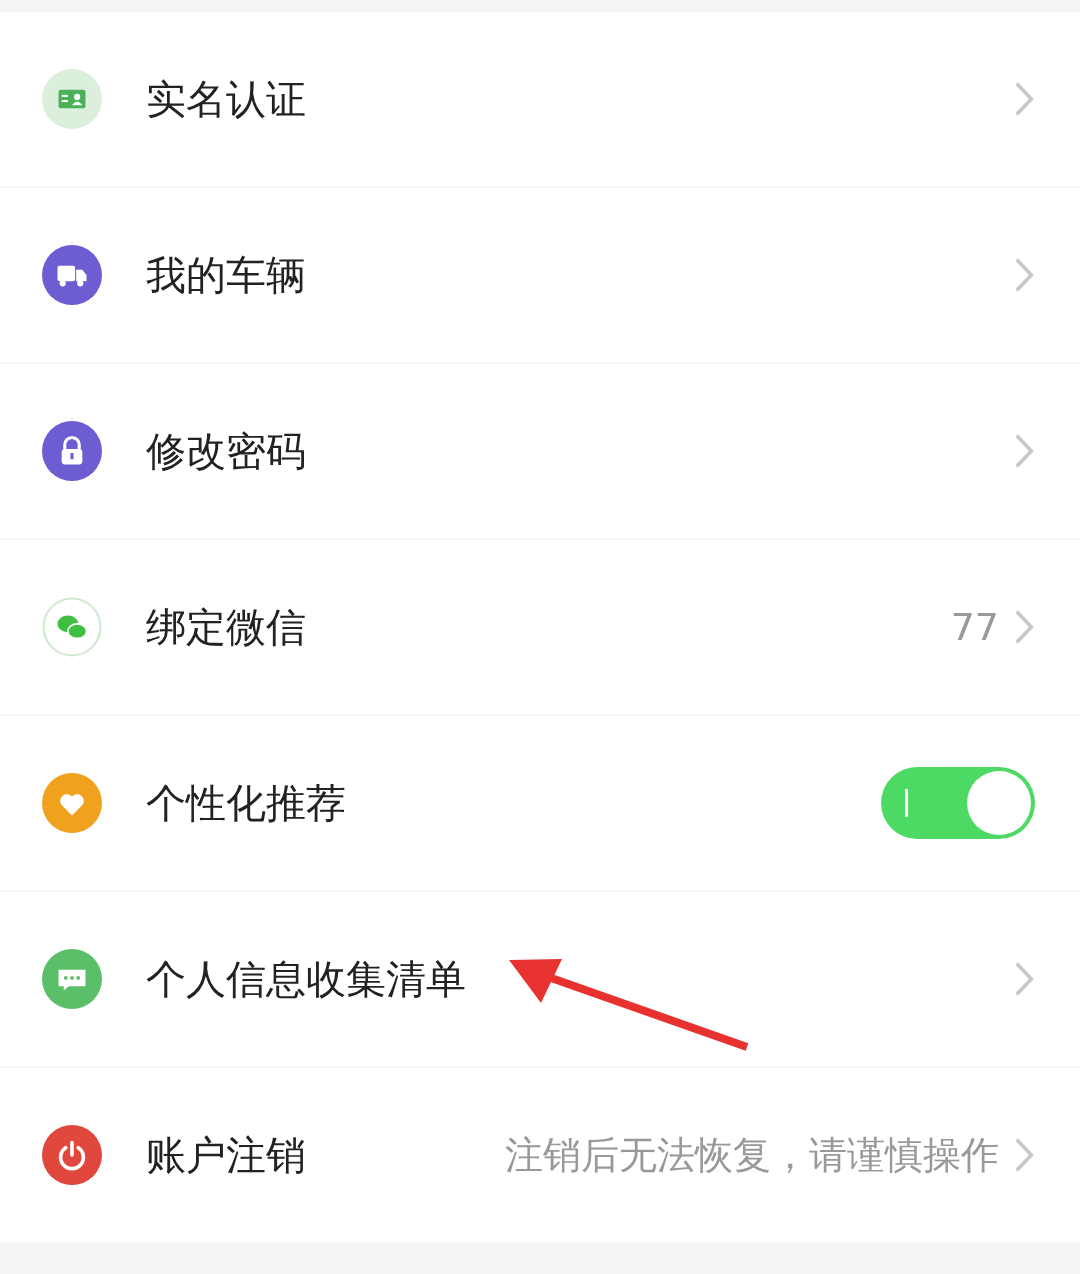  I want to click on setting-label: 我的车辆, so click(226, 275).